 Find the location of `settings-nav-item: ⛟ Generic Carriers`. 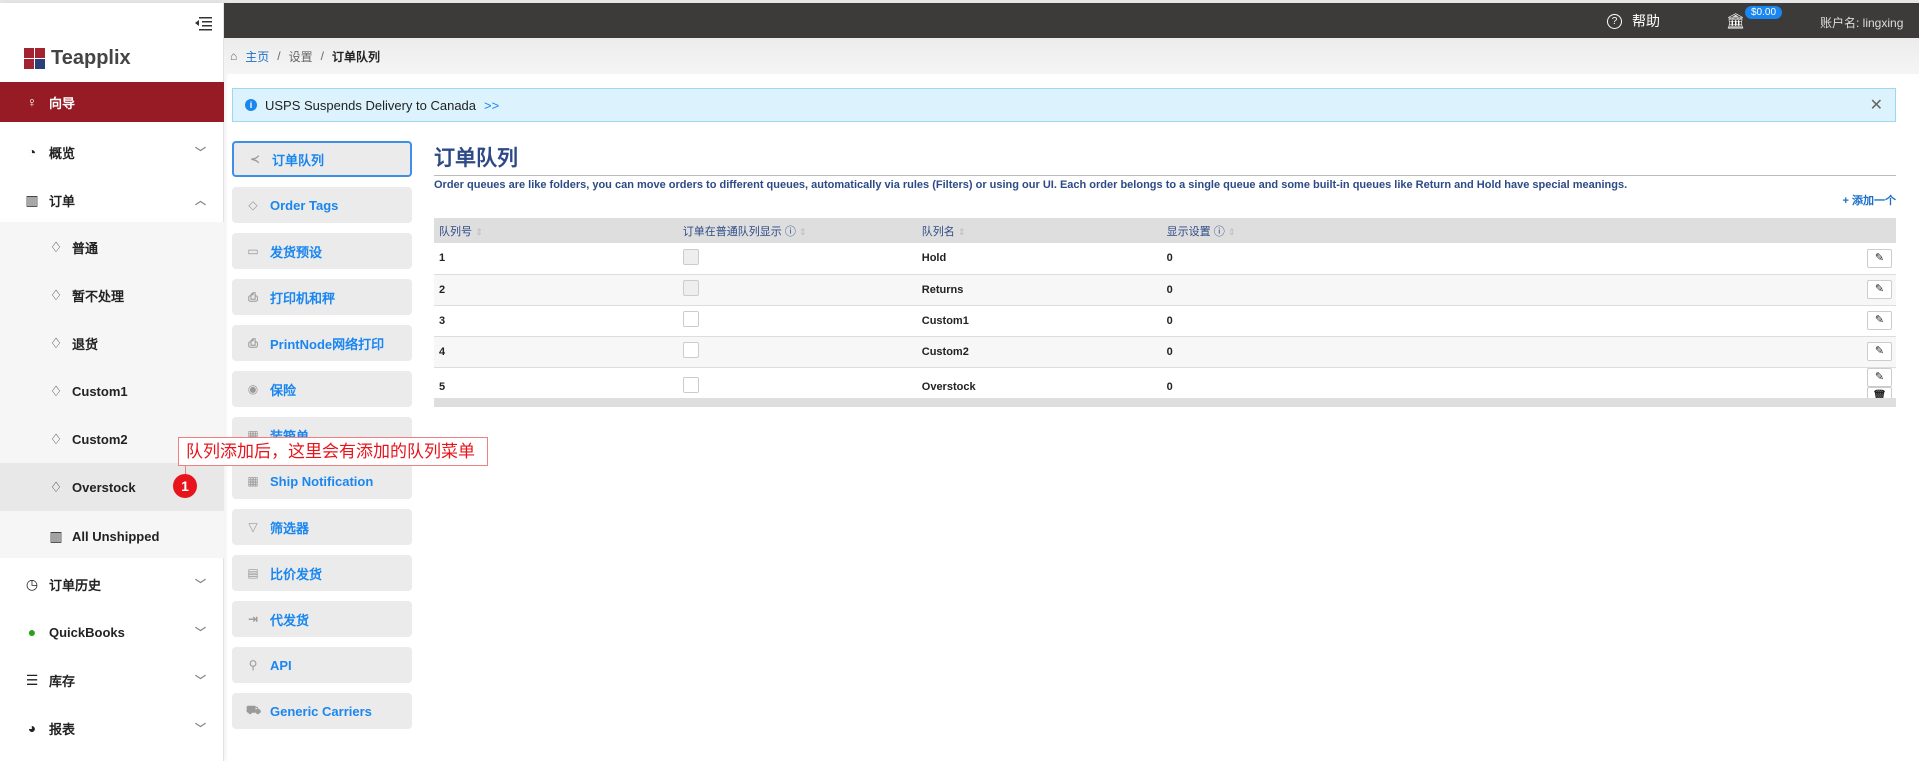

settings-nav-item: ⛟ Generic Carriers is located at coordinates (322, 711).